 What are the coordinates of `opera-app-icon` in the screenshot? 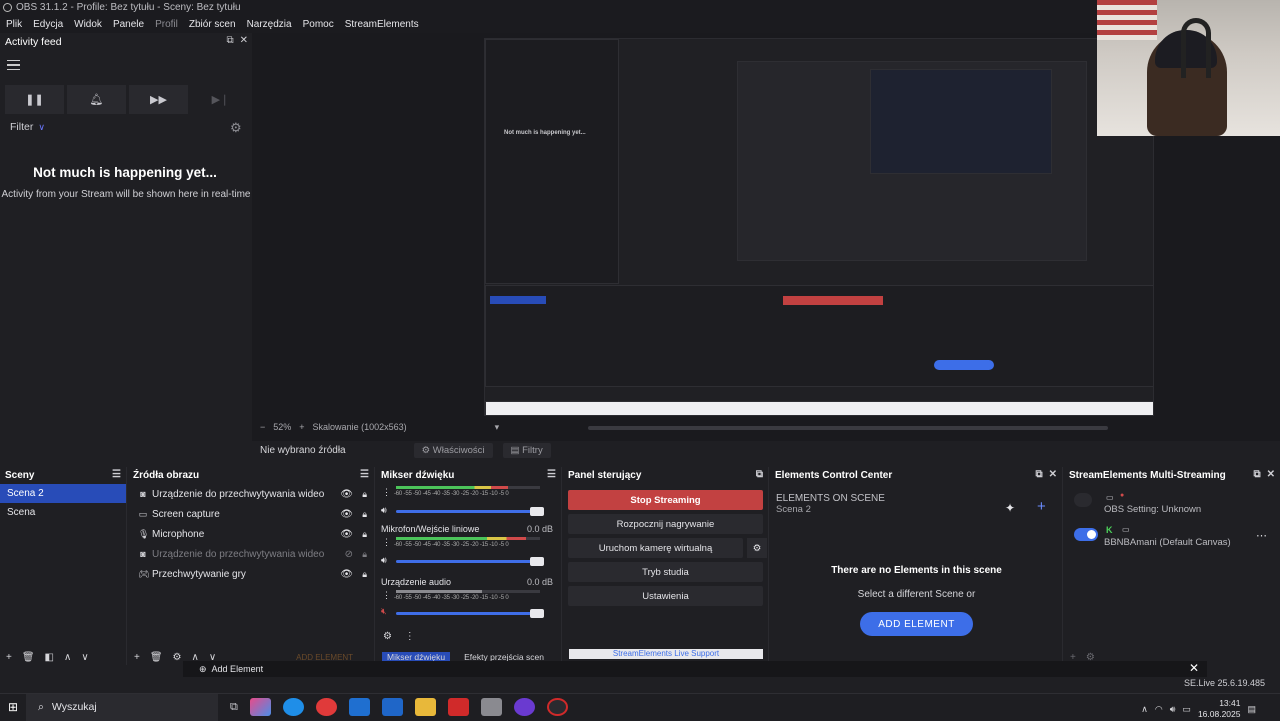 It's located at (326, 707).